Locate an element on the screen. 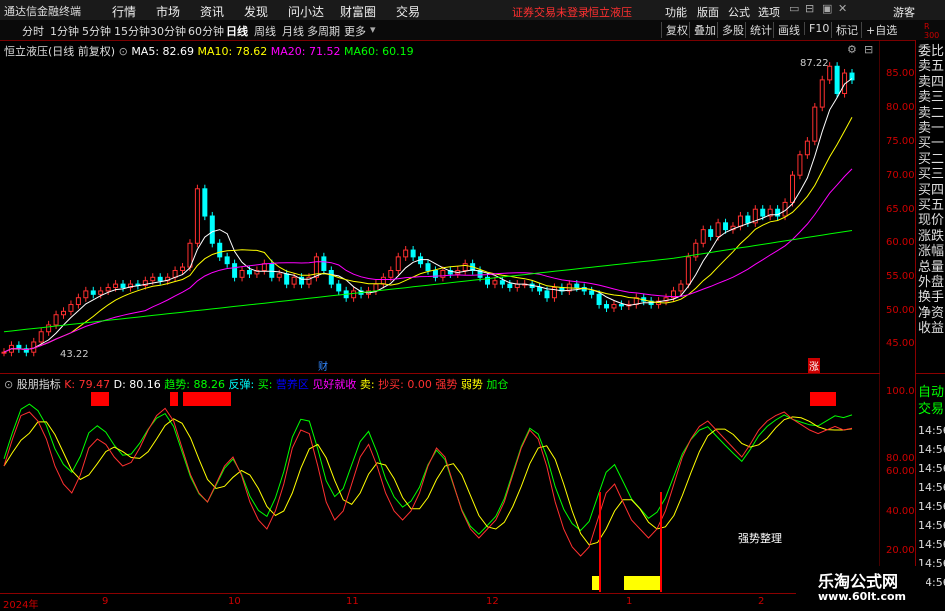 The image size is (945, 611). price-tick: 75.00 is located at coordinates (900, 141).